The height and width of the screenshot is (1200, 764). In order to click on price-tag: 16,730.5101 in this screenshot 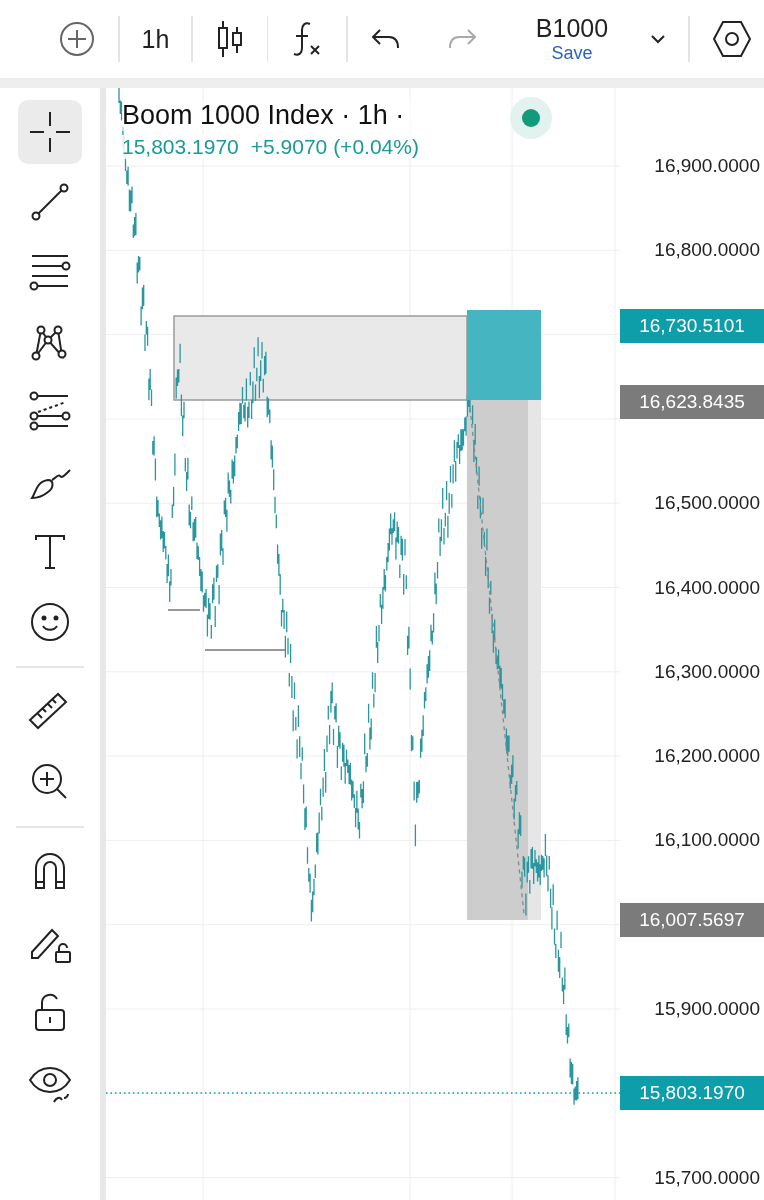, I will do `click(692, 326)`.